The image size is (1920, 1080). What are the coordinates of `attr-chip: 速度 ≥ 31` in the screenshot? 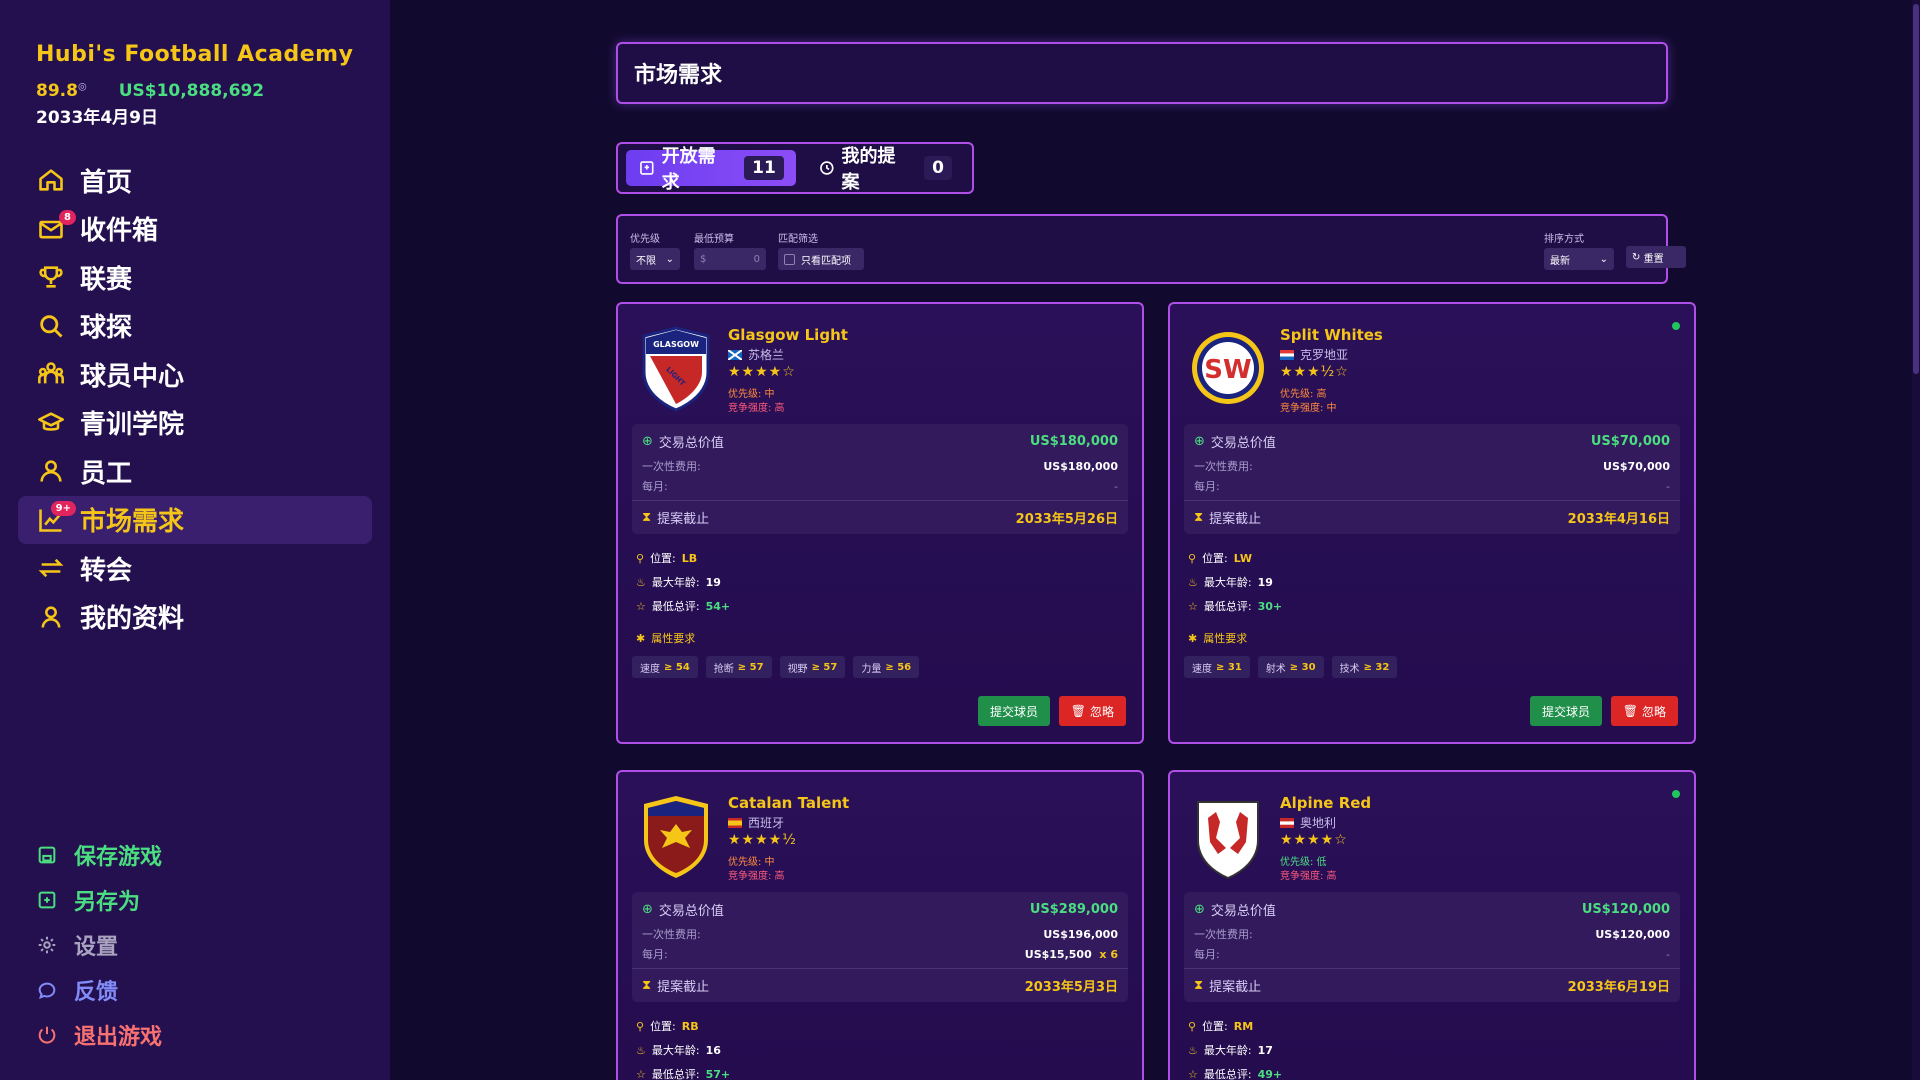 It's located at (1217, 667).